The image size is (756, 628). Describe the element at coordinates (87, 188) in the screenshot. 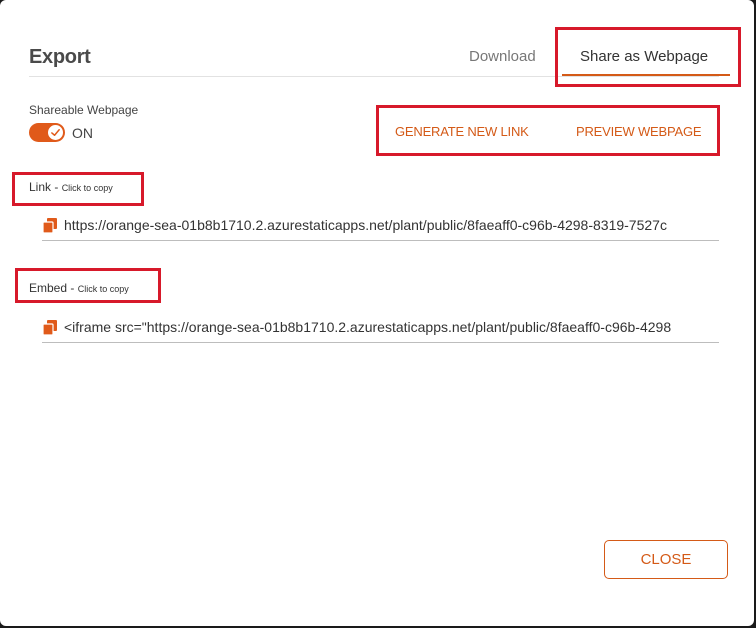

I see `link-copy-hint: Click to copy` at that location.